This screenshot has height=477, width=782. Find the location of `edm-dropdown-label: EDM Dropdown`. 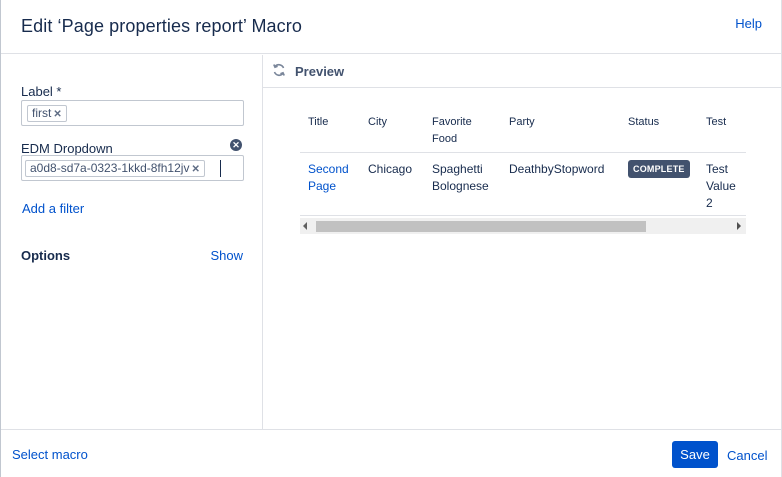

edm-dropdown-label: EDM Dropdown is located at coordinates (67, 148).